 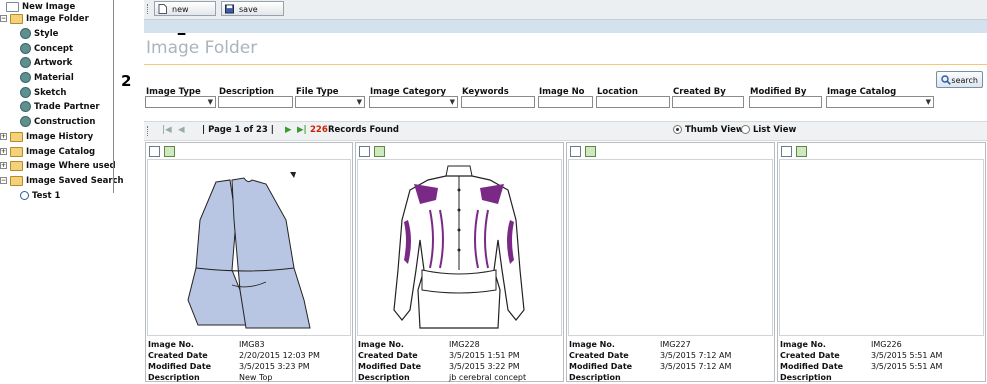 What do you see at coordinates (40, 196) in the screenshot?
I see `tree-item-test-1: Test 1` at bounding box center [40, 196].